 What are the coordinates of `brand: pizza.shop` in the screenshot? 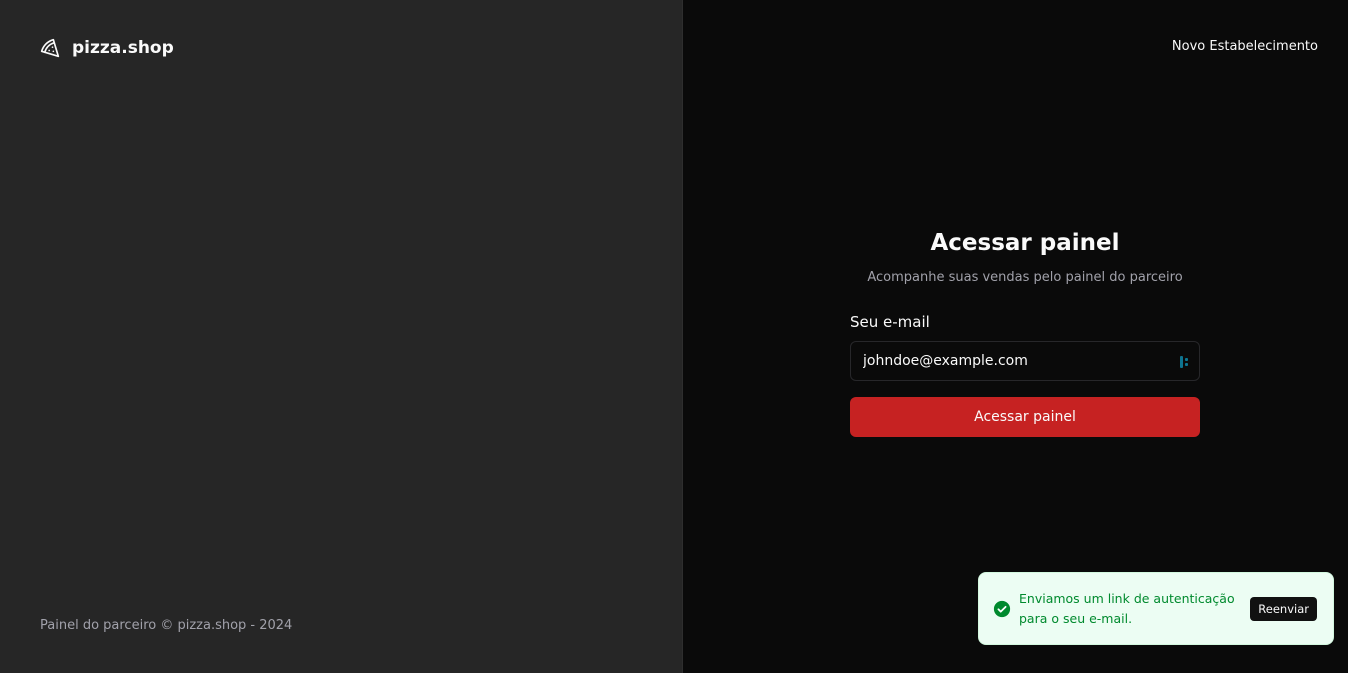 It's located at (107, 48).